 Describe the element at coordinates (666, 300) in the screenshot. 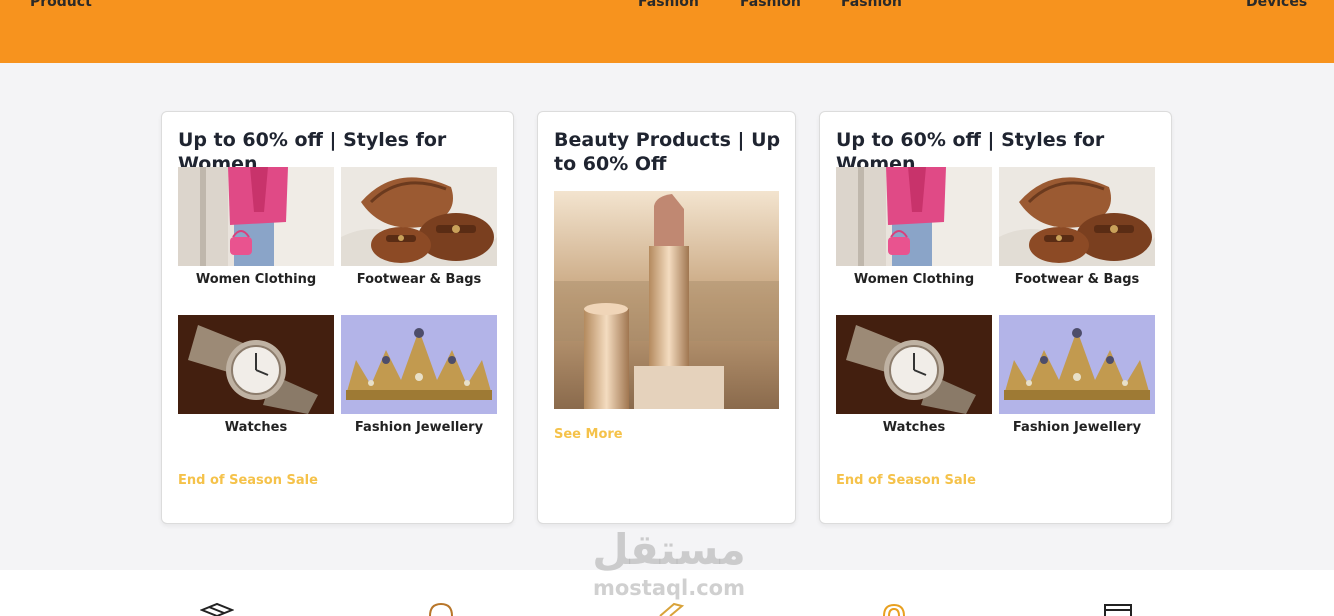

I see `lipstick-image` at that location.